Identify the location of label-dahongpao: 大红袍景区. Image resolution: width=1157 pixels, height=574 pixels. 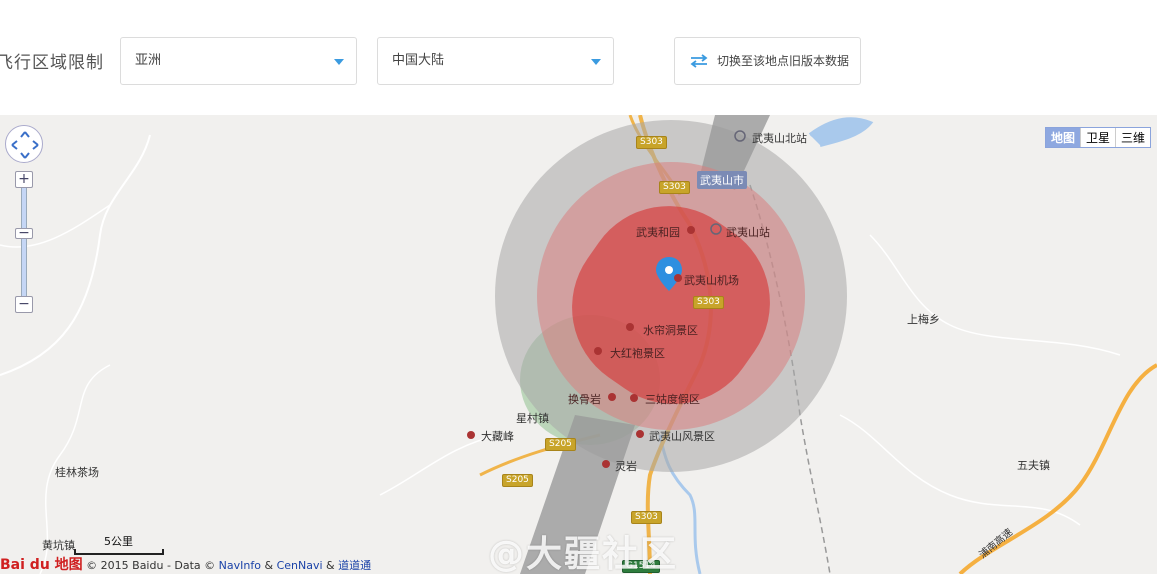
(637, 353).